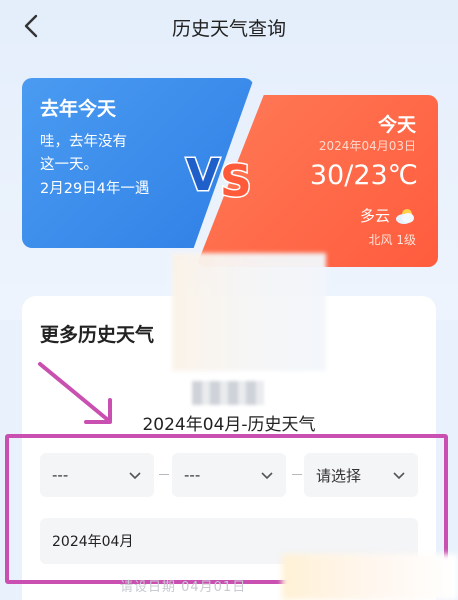  I want to click on day-select: 请选择, so click(361, 475).